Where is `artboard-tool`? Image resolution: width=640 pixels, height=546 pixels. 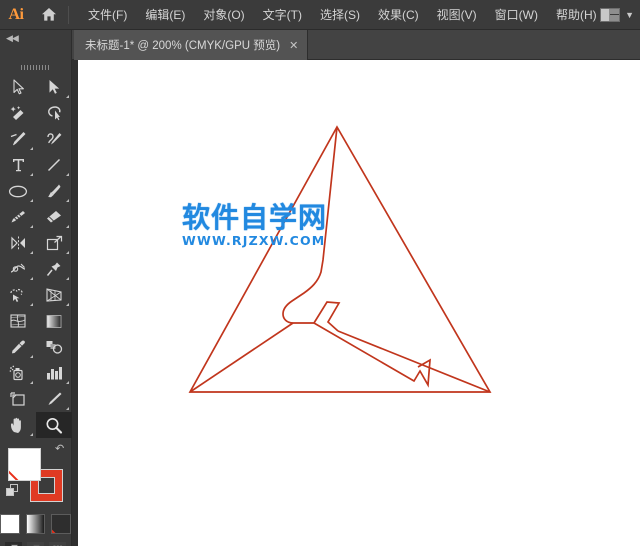 artboard-tool is located at coordinates (18, 399).